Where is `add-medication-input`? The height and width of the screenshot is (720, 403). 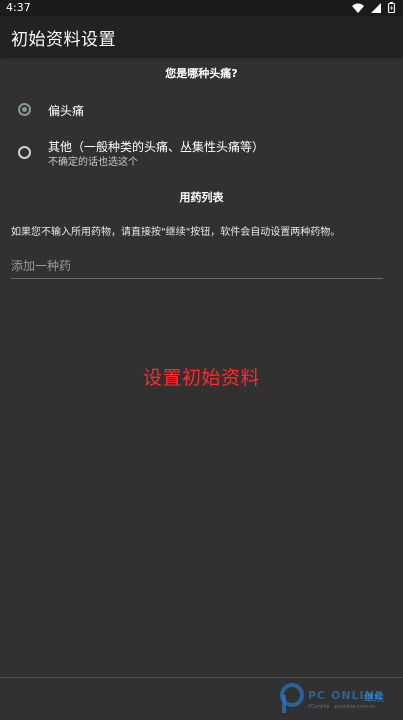
add-medication-input is located at coordinates (197, 266).